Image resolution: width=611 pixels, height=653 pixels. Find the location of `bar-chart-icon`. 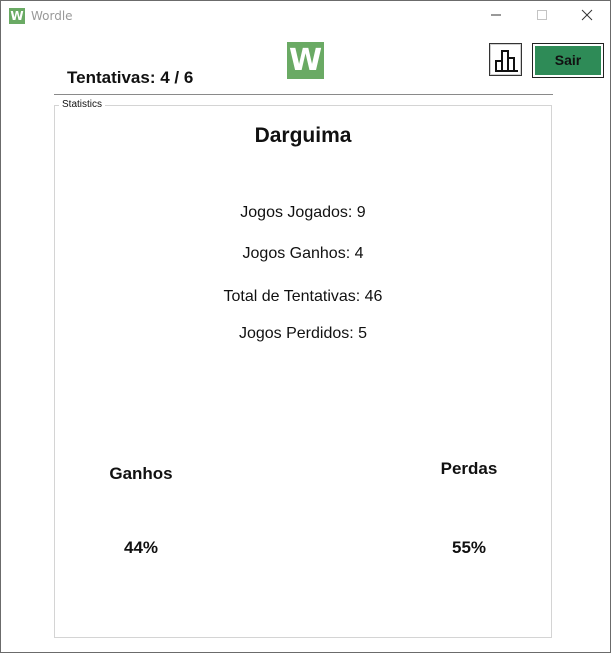

bar-chart-icon is located at coordinates (506, 61).